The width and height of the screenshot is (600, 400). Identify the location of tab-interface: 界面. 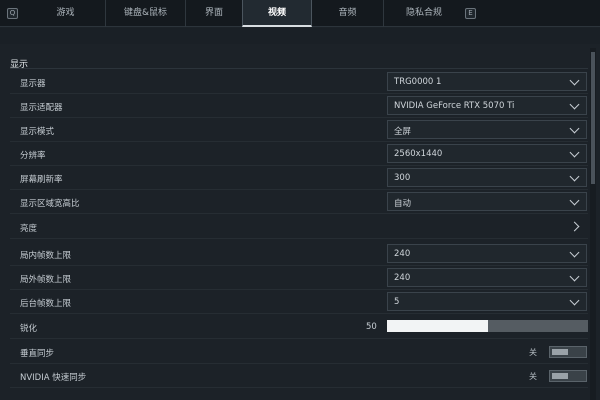
(214, 13).